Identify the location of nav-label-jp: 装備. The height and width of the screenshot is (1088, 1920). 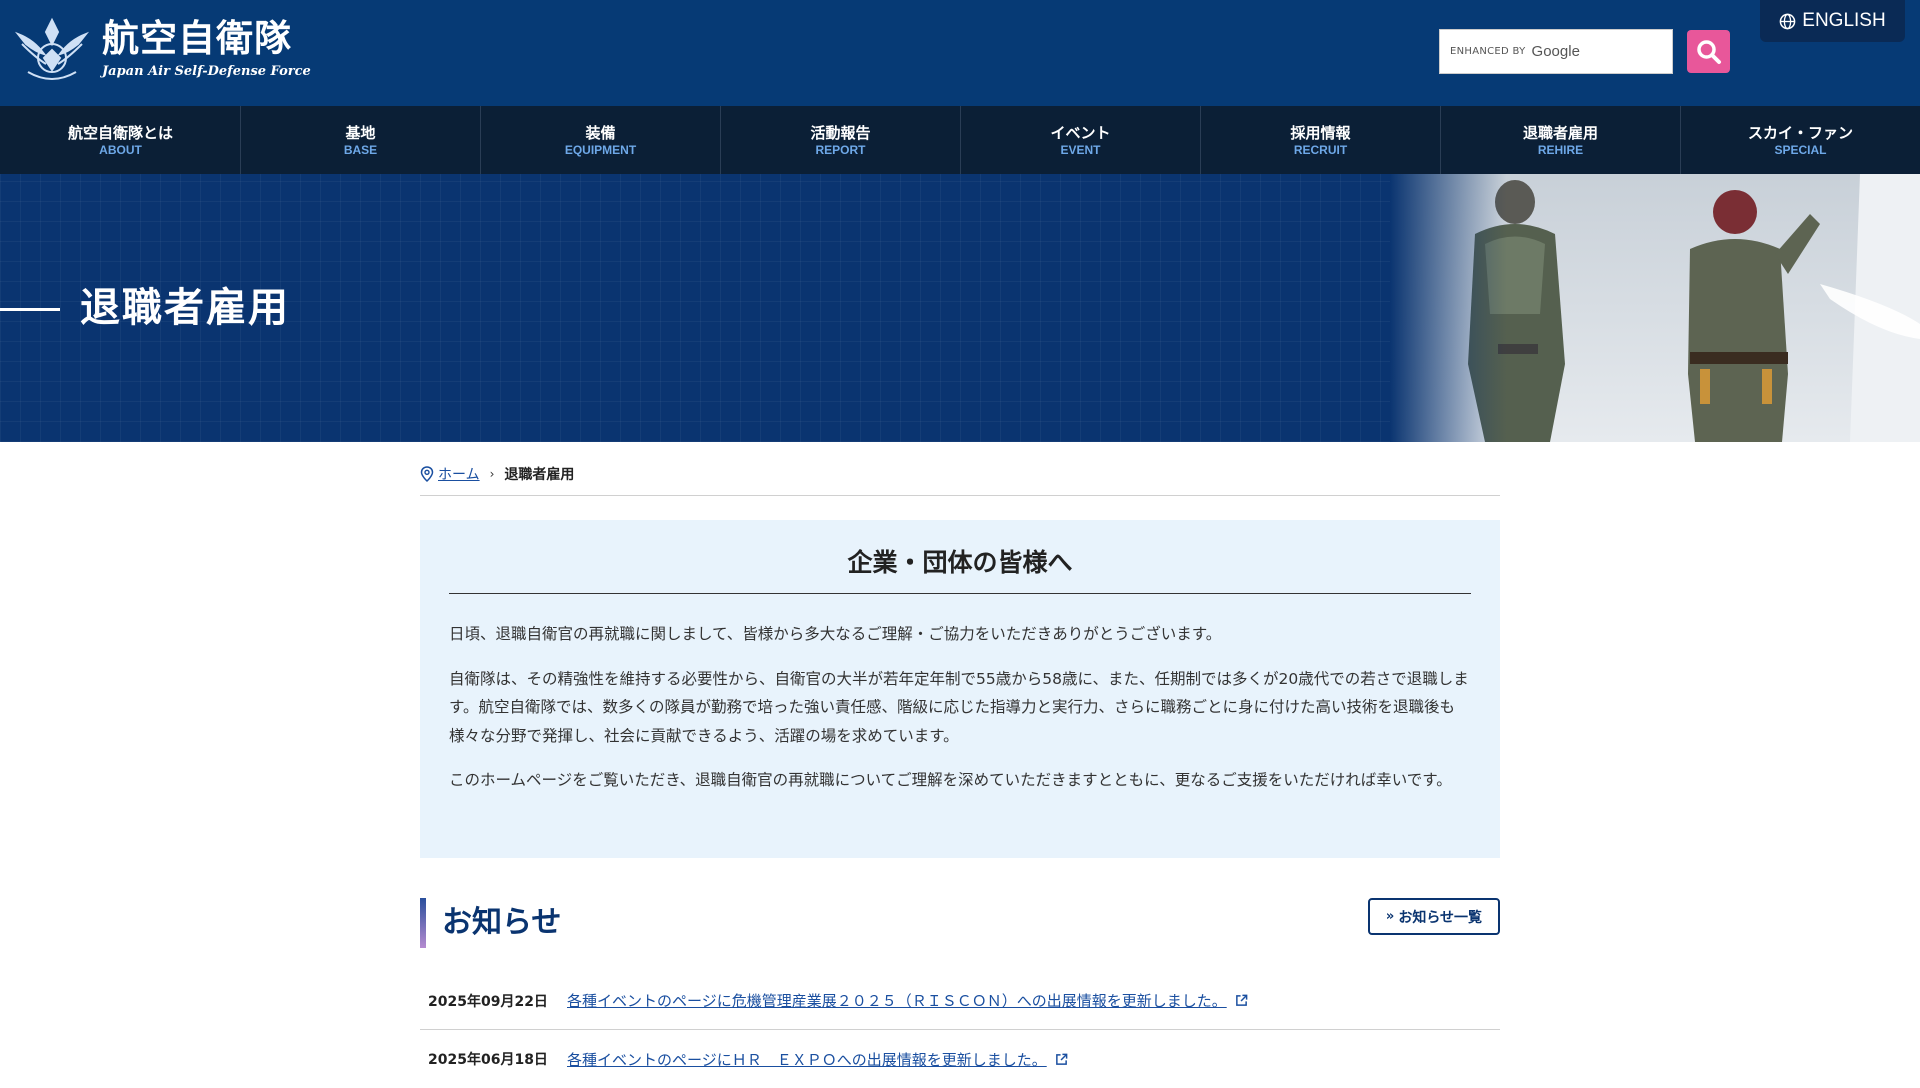
(600, 132).